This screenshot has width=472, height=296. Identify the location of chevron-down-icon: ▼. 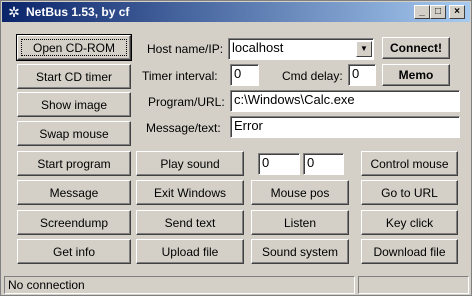
(364, 48).